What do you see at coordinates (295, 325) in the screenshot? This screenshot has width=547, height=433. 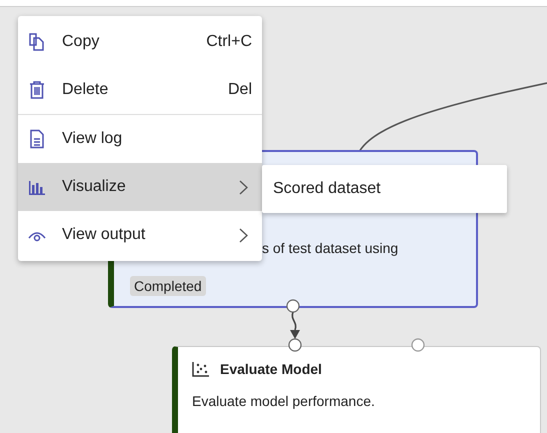 I see `arrow-connector` at bounding box center [295, 325].